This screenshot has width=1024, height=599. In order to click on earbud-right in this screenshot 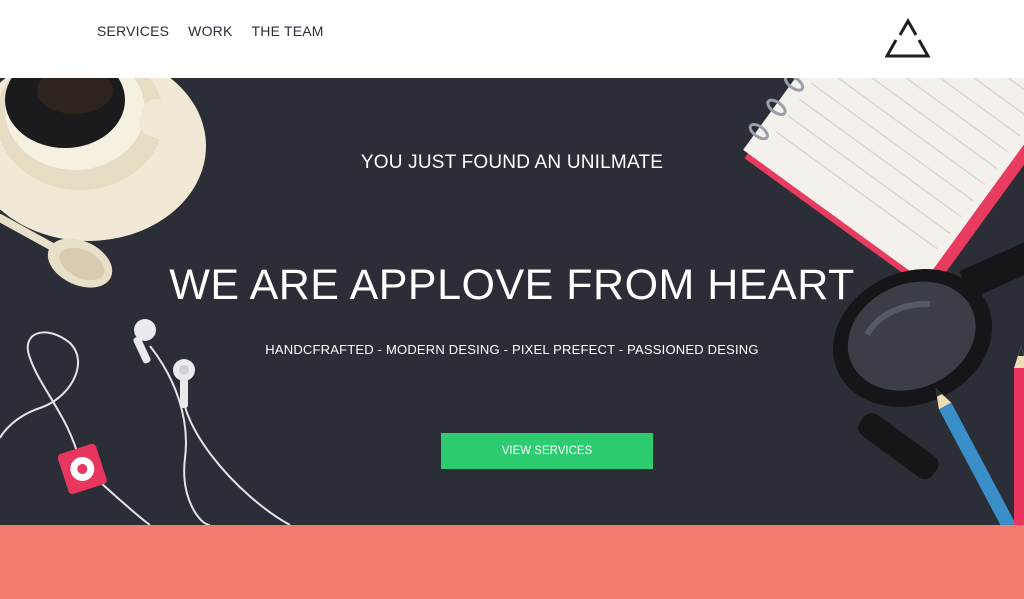, I will do `click(184, 383)`.